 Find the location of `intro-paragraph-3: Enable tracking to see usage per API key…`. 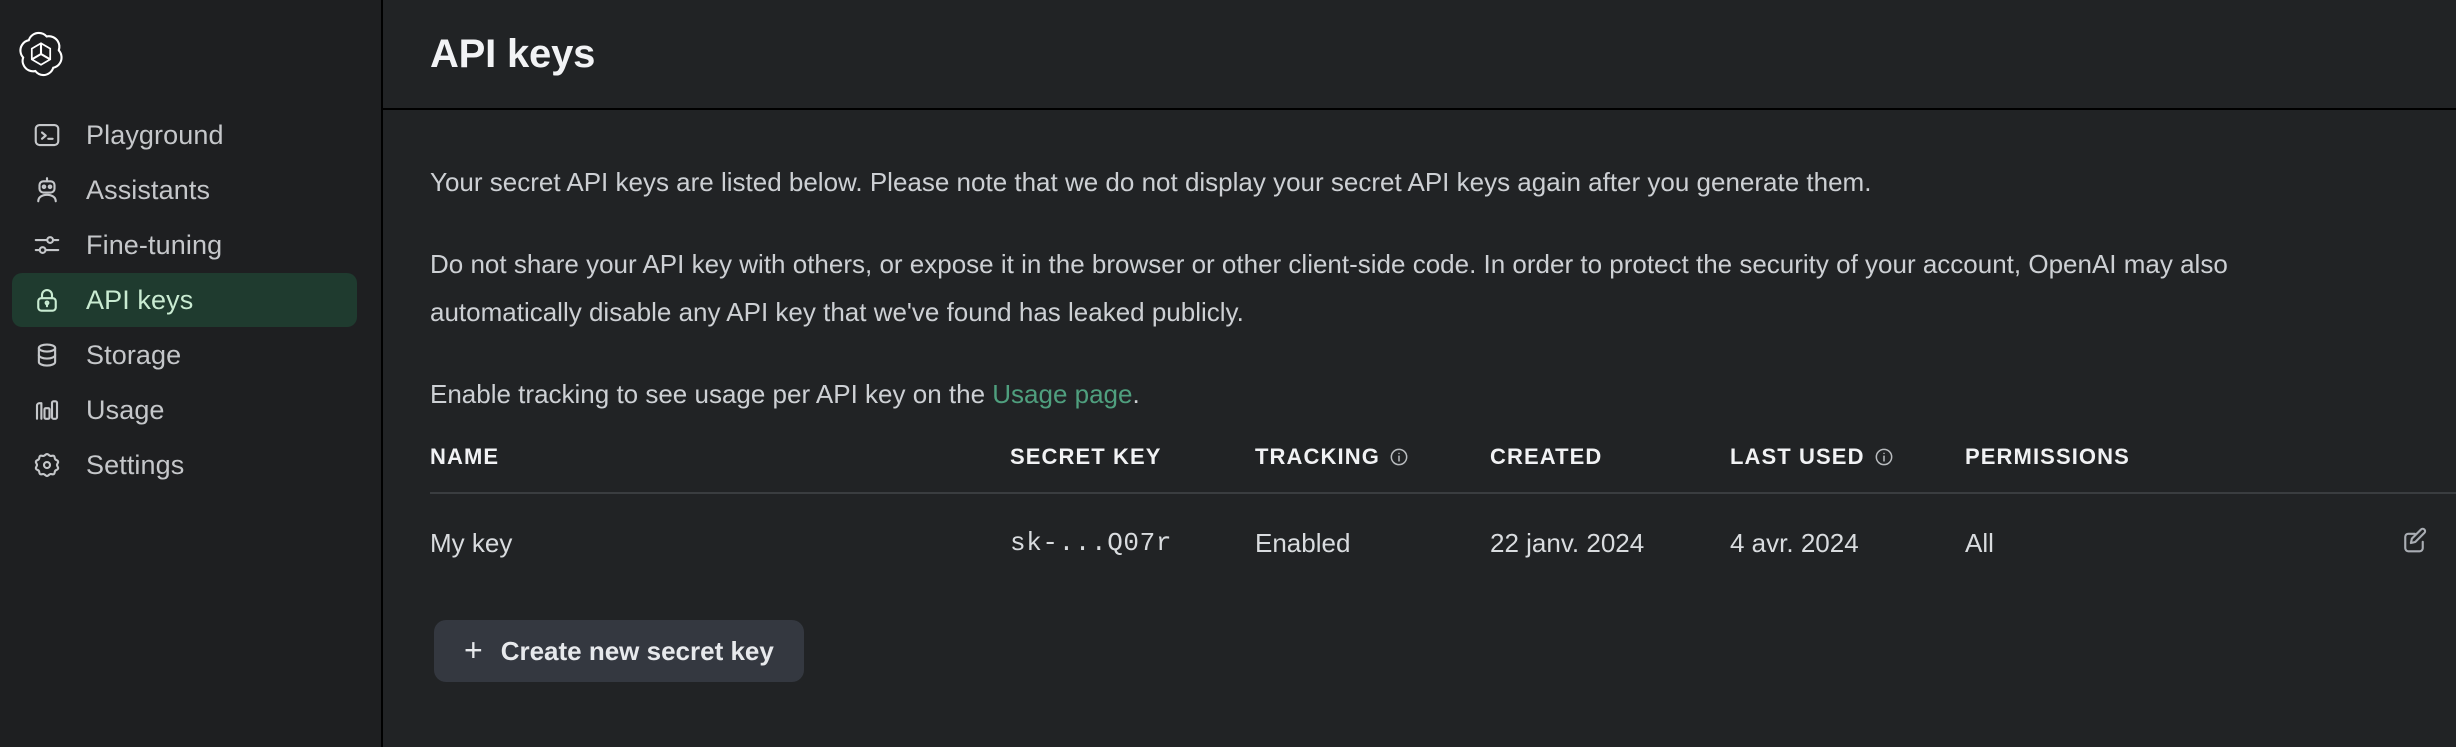

intro-paragraph-3: Enable tracking to see usage per API key… is located at coordinates (1345, 394).